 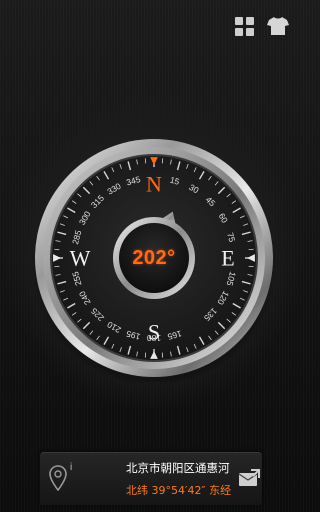 What do you see at coordinates (58, 478) in the screenshot?
I see `map-pin-icon` at bounding box center [58, 478].